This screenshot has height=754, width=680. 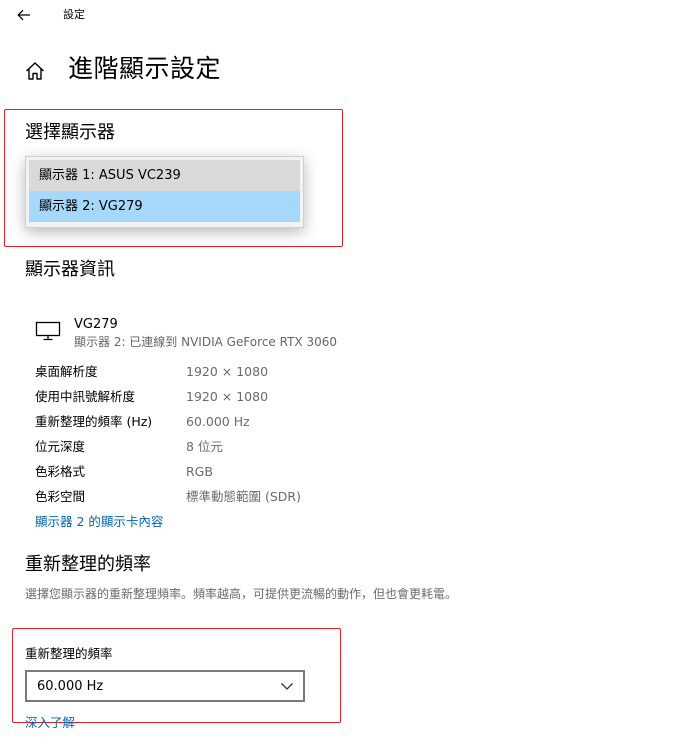 I want to click on display-info-heading: 顯示器資訊, so click(x=70, y=269).